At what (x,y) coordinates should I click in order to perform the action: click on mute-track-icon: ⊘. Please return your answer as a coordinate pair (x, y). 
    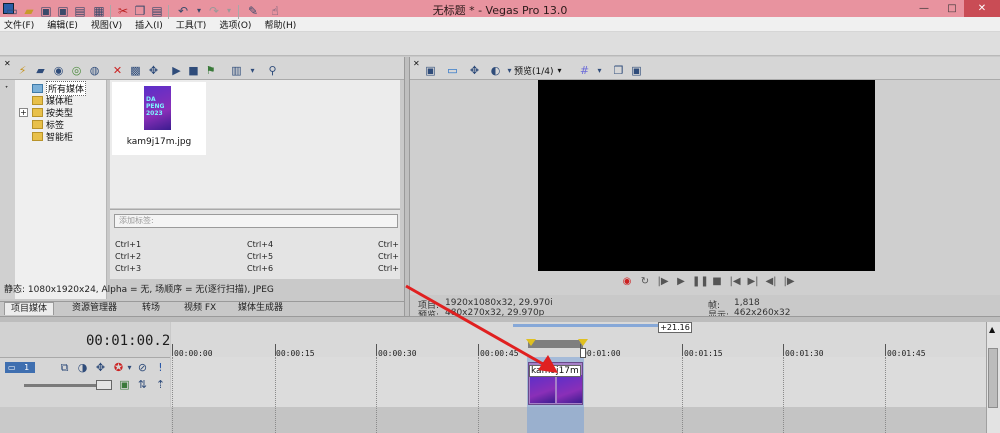
    Looking at the image, I should click on (142, 367).